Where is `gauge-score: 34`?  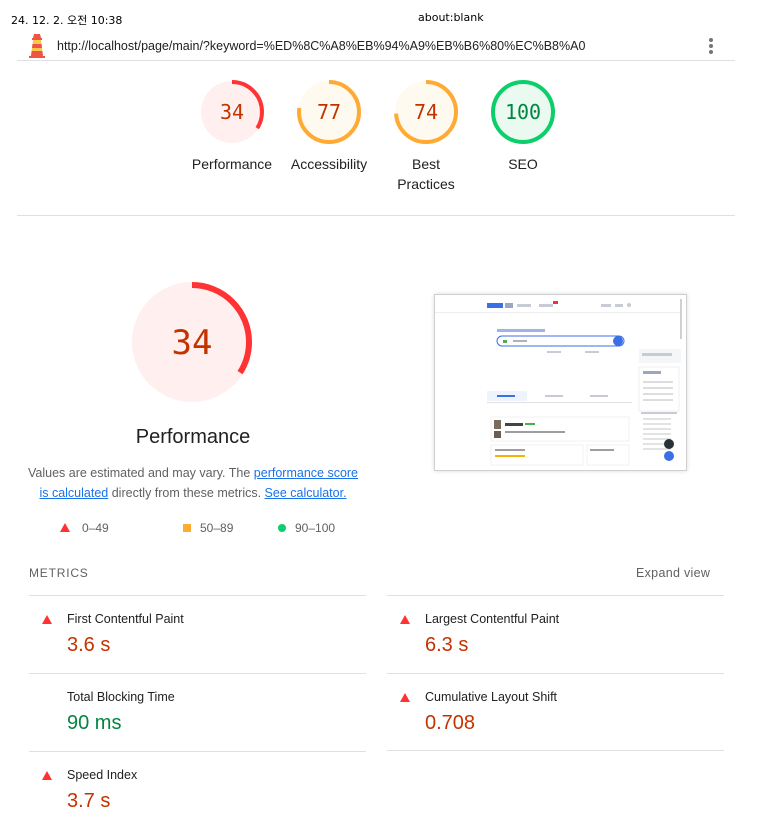
gauge-score: 34 is located at coordinates (232, 112).